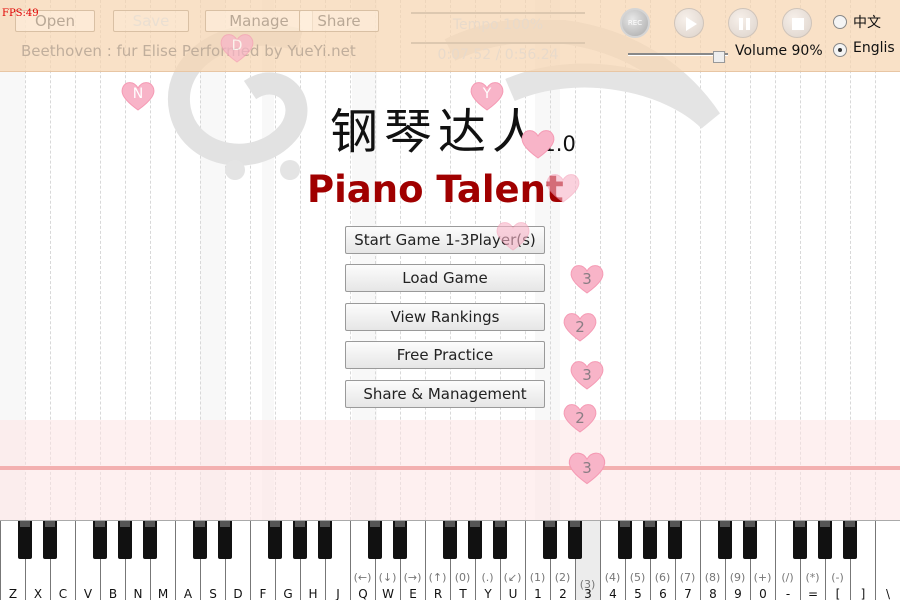  Describe the element at coordinates (450, 560) in the screenshot. I see `piano-keyboard: Z X C V B N M A S D F G H J Q W E R T Y U 1 2 3 4 5 6 7 8 9 0- =[] \` at that location.